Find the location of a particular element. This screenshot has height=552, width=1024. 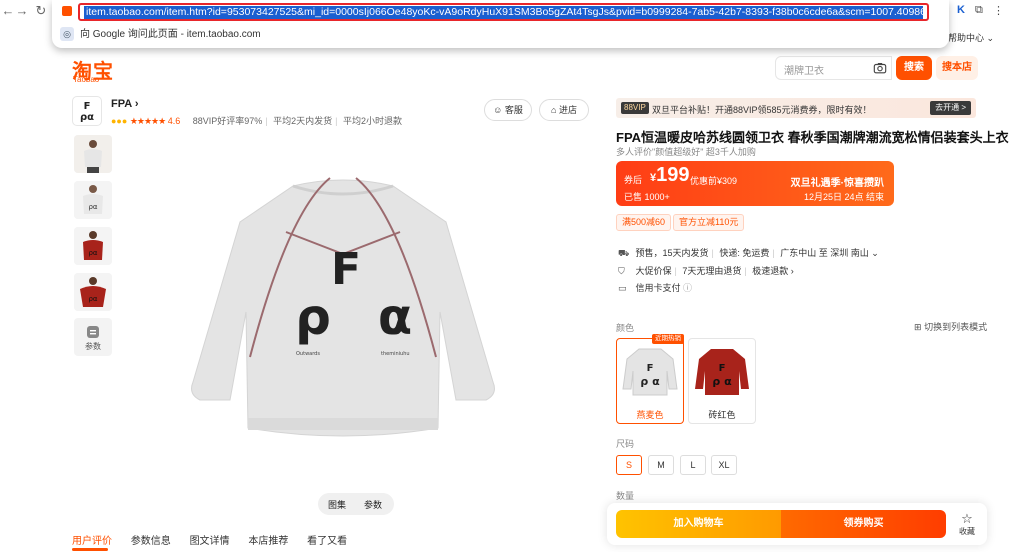

brick-swatch-image: Fρ α is located at coordinates (722, 372).